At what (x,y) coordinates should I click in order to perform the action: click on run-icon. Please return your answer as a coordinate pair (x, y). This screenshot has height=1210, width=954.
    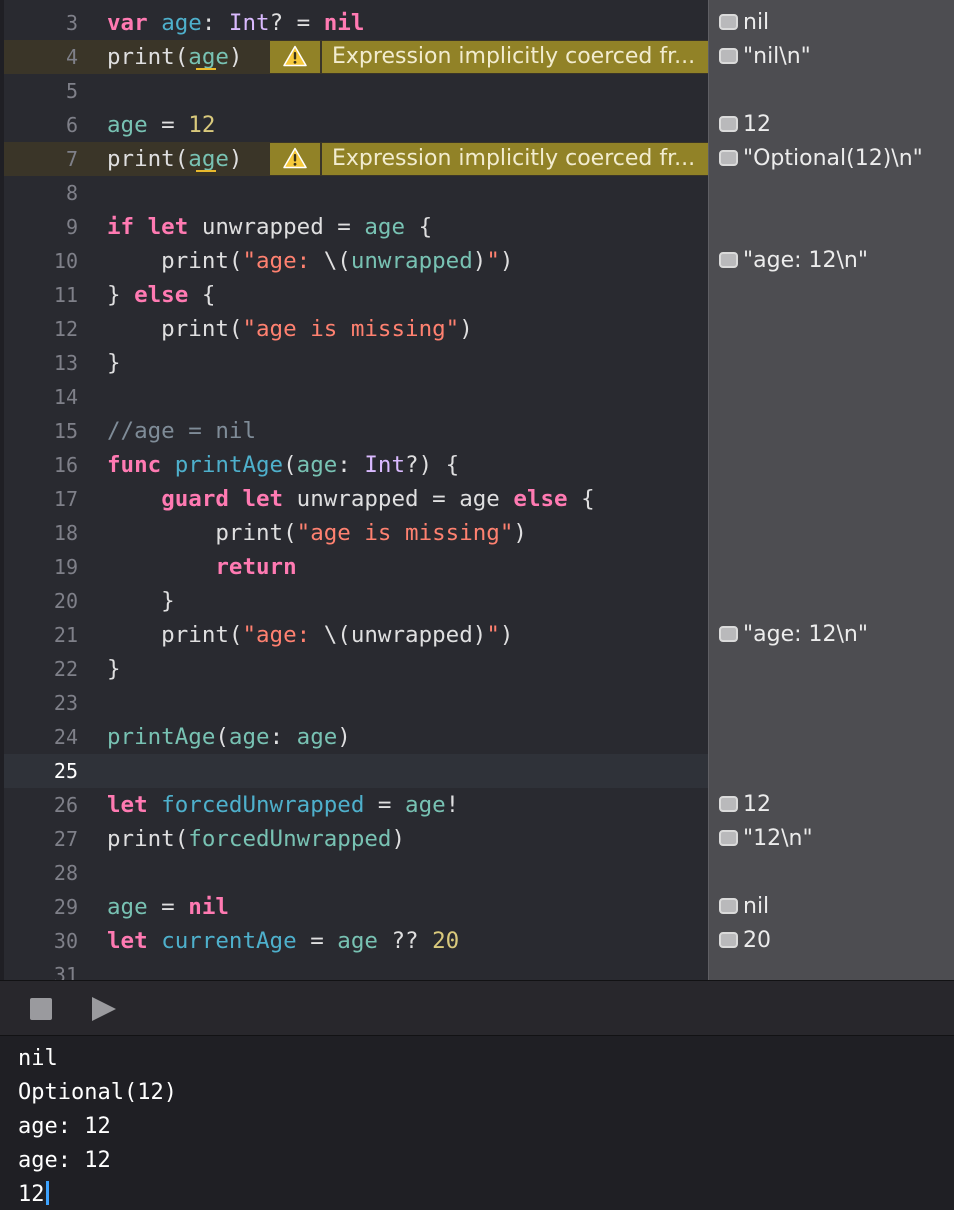
    Looking at the image, I should click on (104, 1009).